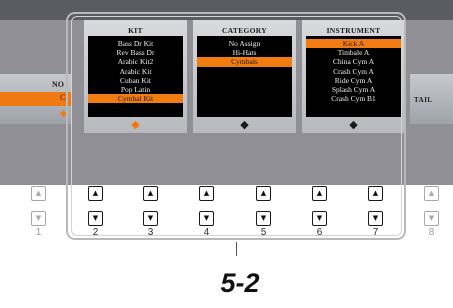  Describe the element at coordinates (135, 80) in the screenshot. I see `list-item: Cuban Kit` at that location.